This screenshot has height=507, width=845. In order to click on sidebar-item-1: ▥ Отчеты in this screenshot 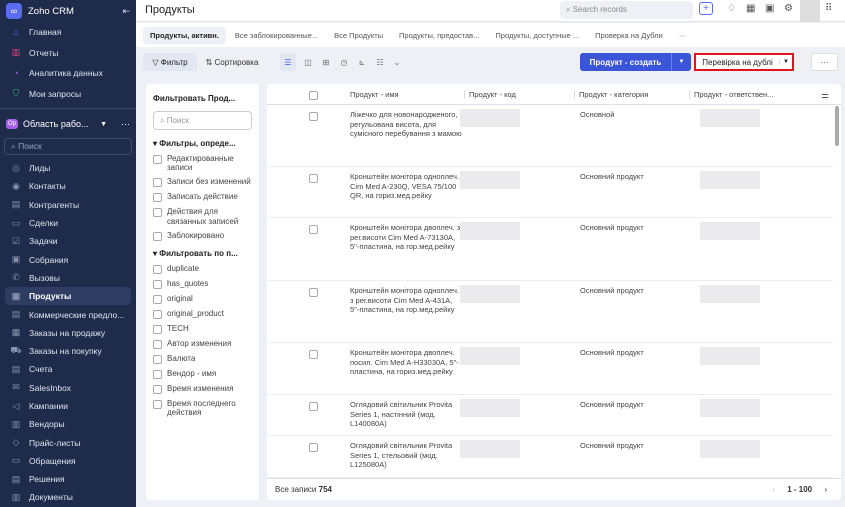, I will do `click(68, 53)`.